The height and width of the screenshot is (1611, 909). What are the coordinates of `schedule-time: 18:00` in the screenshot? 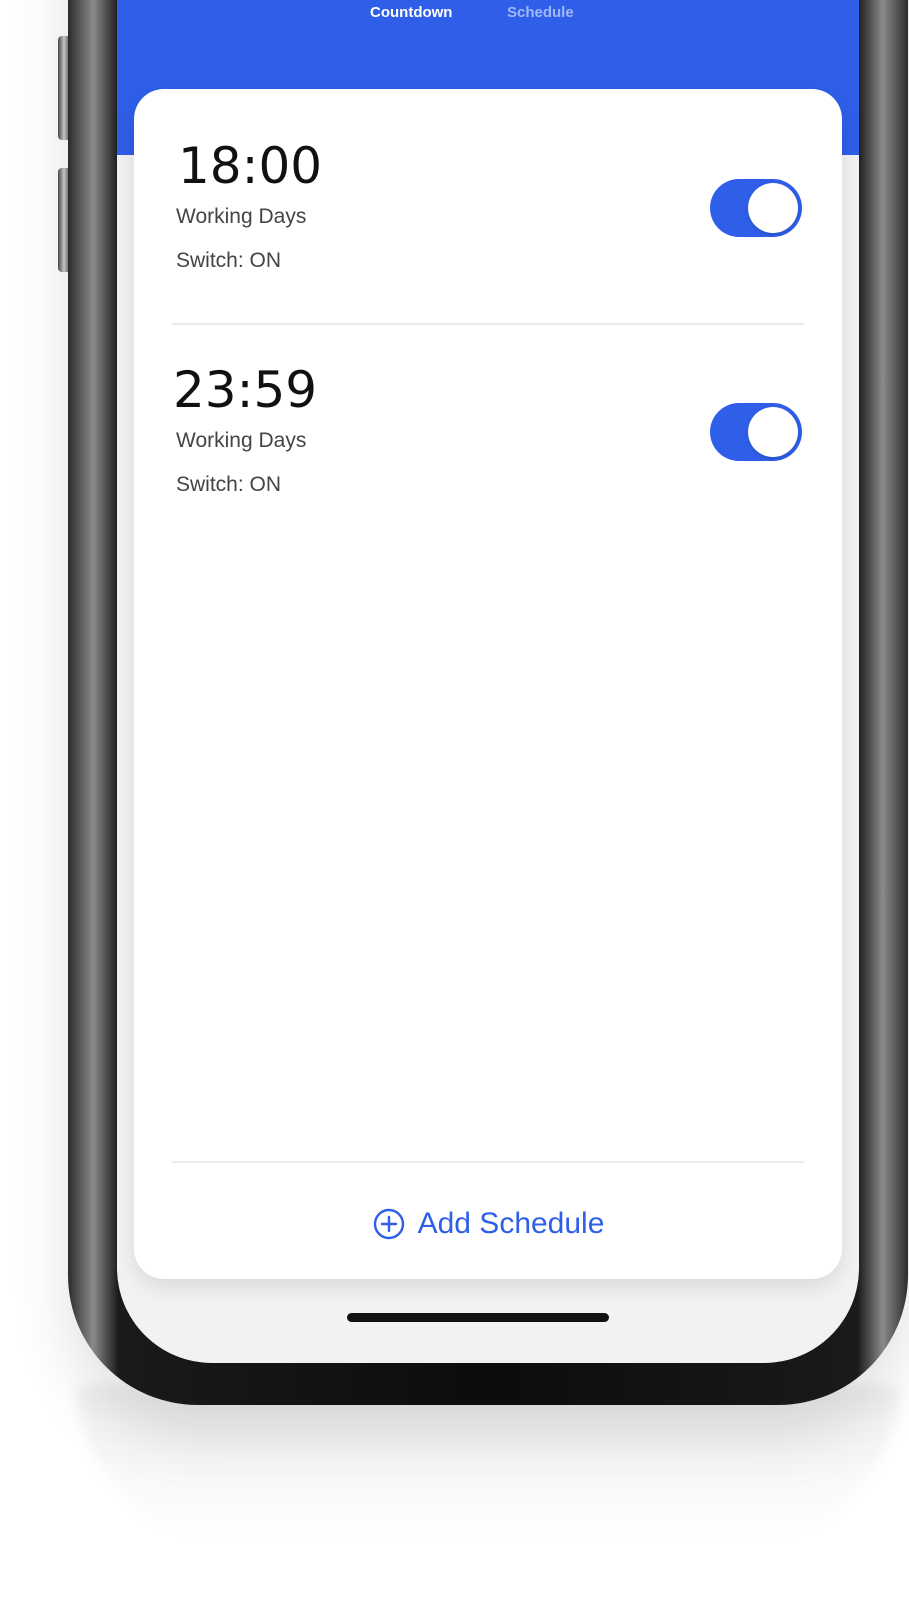 It's located at (250, 166).